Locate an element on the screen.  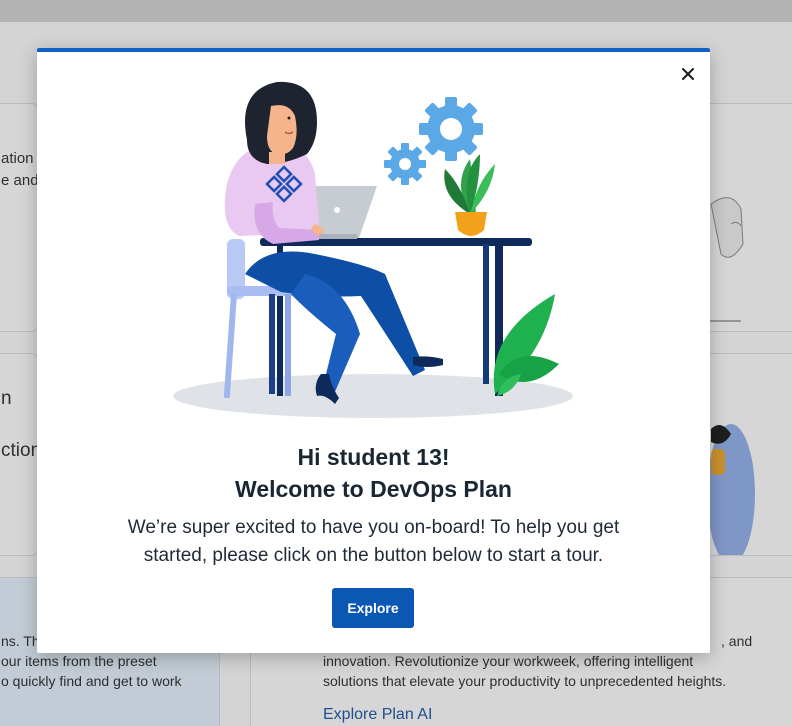
leaf-plant-icon is located at coordinates (526, 345).